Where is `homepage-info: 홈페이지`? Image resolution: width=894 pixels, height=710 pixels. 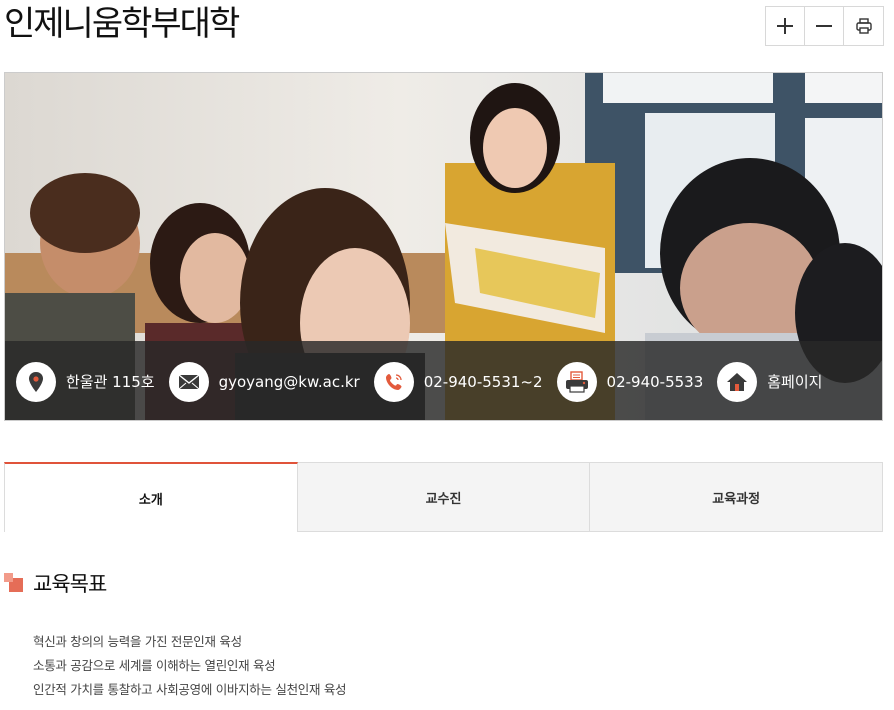
homepage-info: 홈페이지 is located at coordinates (769, 381).